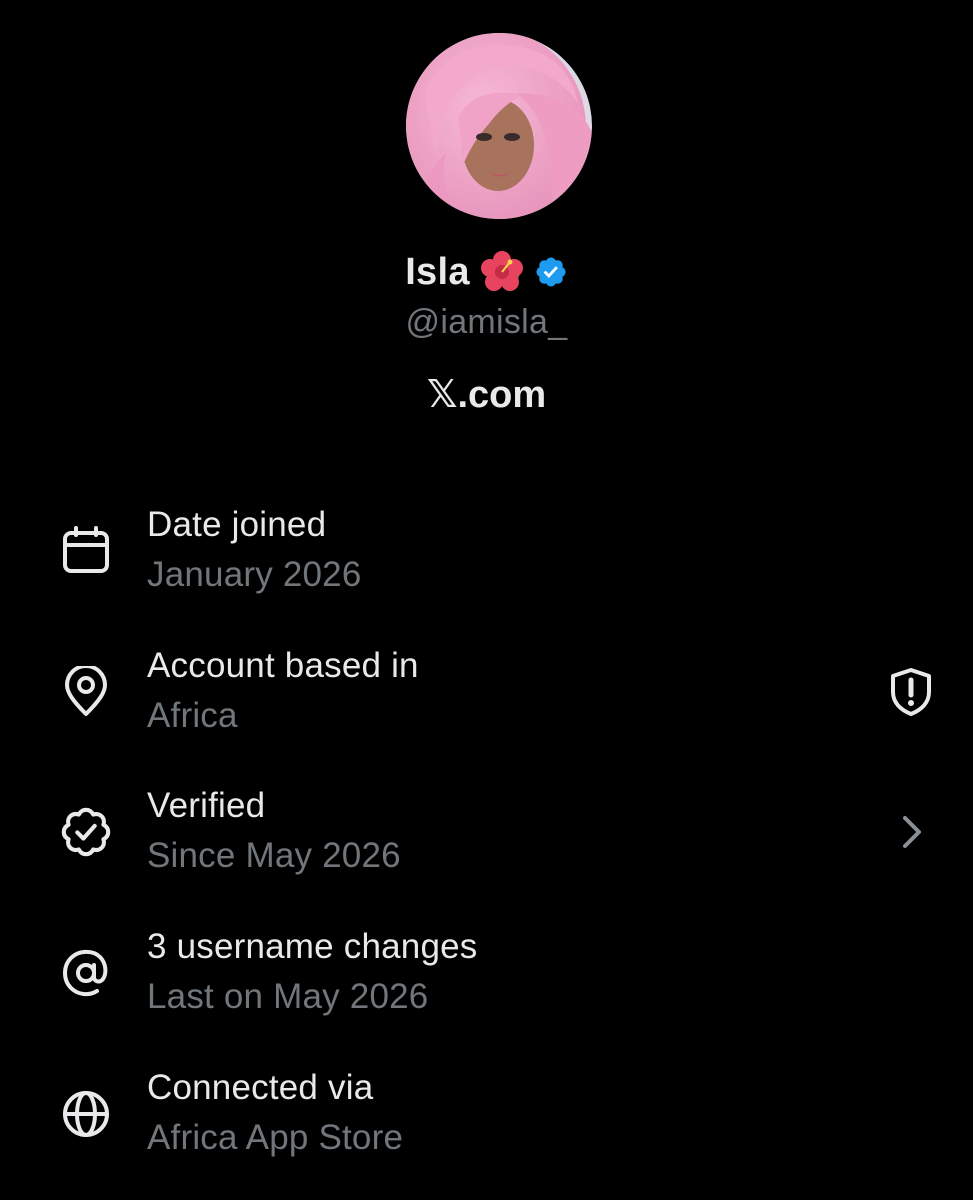  I want to click on row-value: Africa App Store, so click(275, 1137).